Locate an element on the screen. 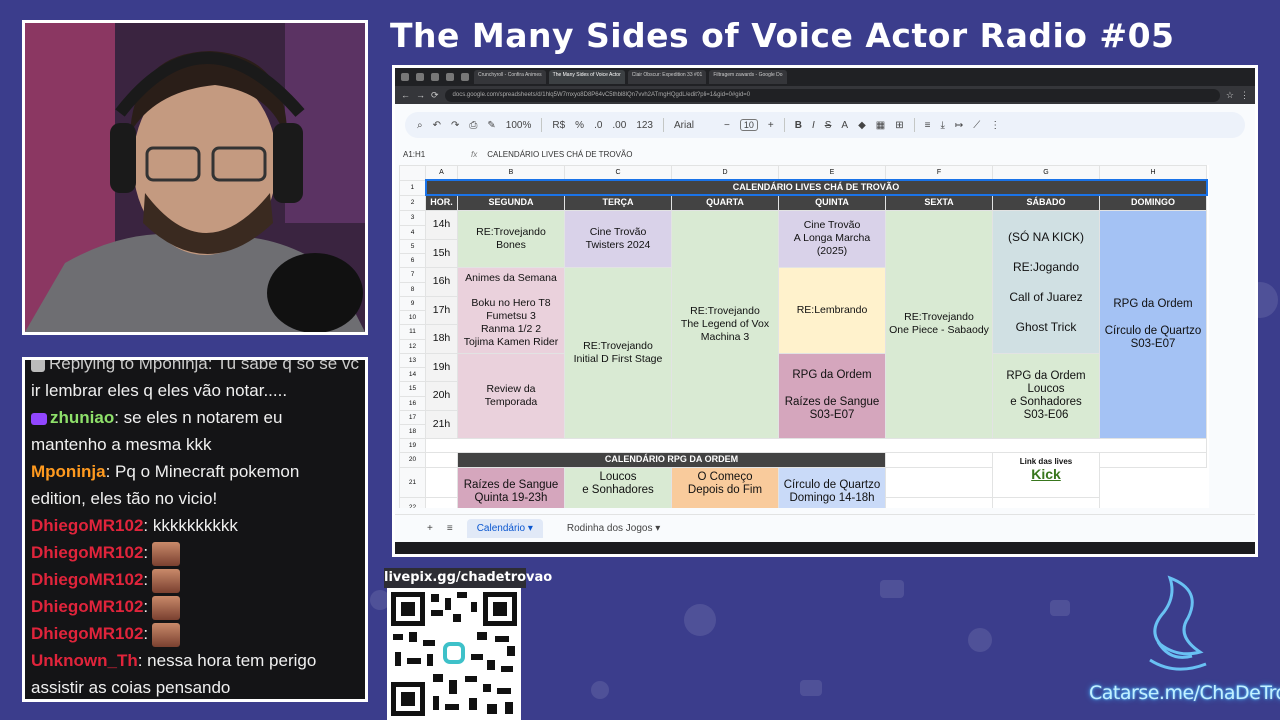  rpg-cell: Loucos e Sonhadores is located at coordinates (618, 487).